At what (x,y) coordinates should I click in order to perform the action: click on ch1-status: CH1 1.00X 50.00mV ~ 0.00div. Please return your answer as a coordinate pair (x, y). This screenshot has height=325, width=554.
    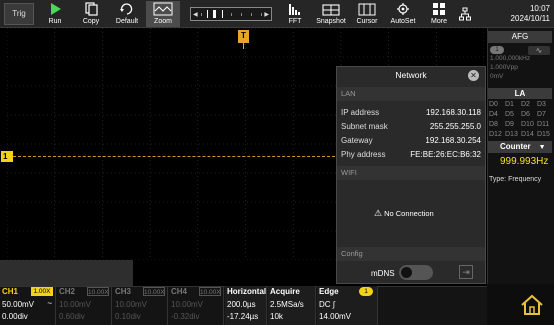
    Looking at the image, I should click on (28, 305).